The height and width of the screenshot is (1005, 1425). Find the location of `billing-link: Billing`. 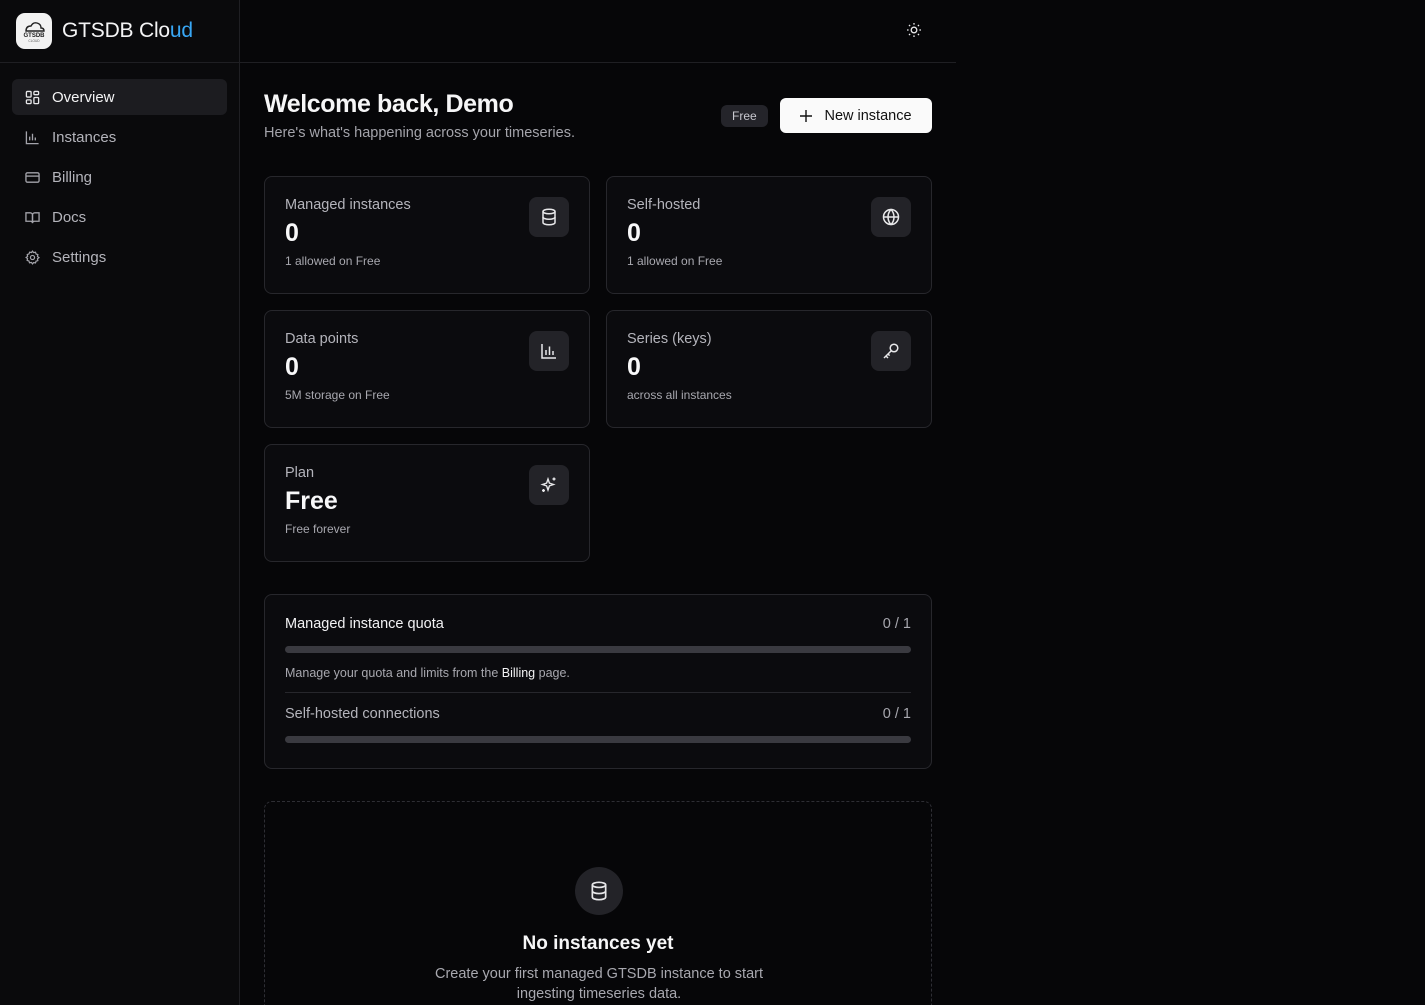

billing-link: Billing is located at coordinates (518, 673).